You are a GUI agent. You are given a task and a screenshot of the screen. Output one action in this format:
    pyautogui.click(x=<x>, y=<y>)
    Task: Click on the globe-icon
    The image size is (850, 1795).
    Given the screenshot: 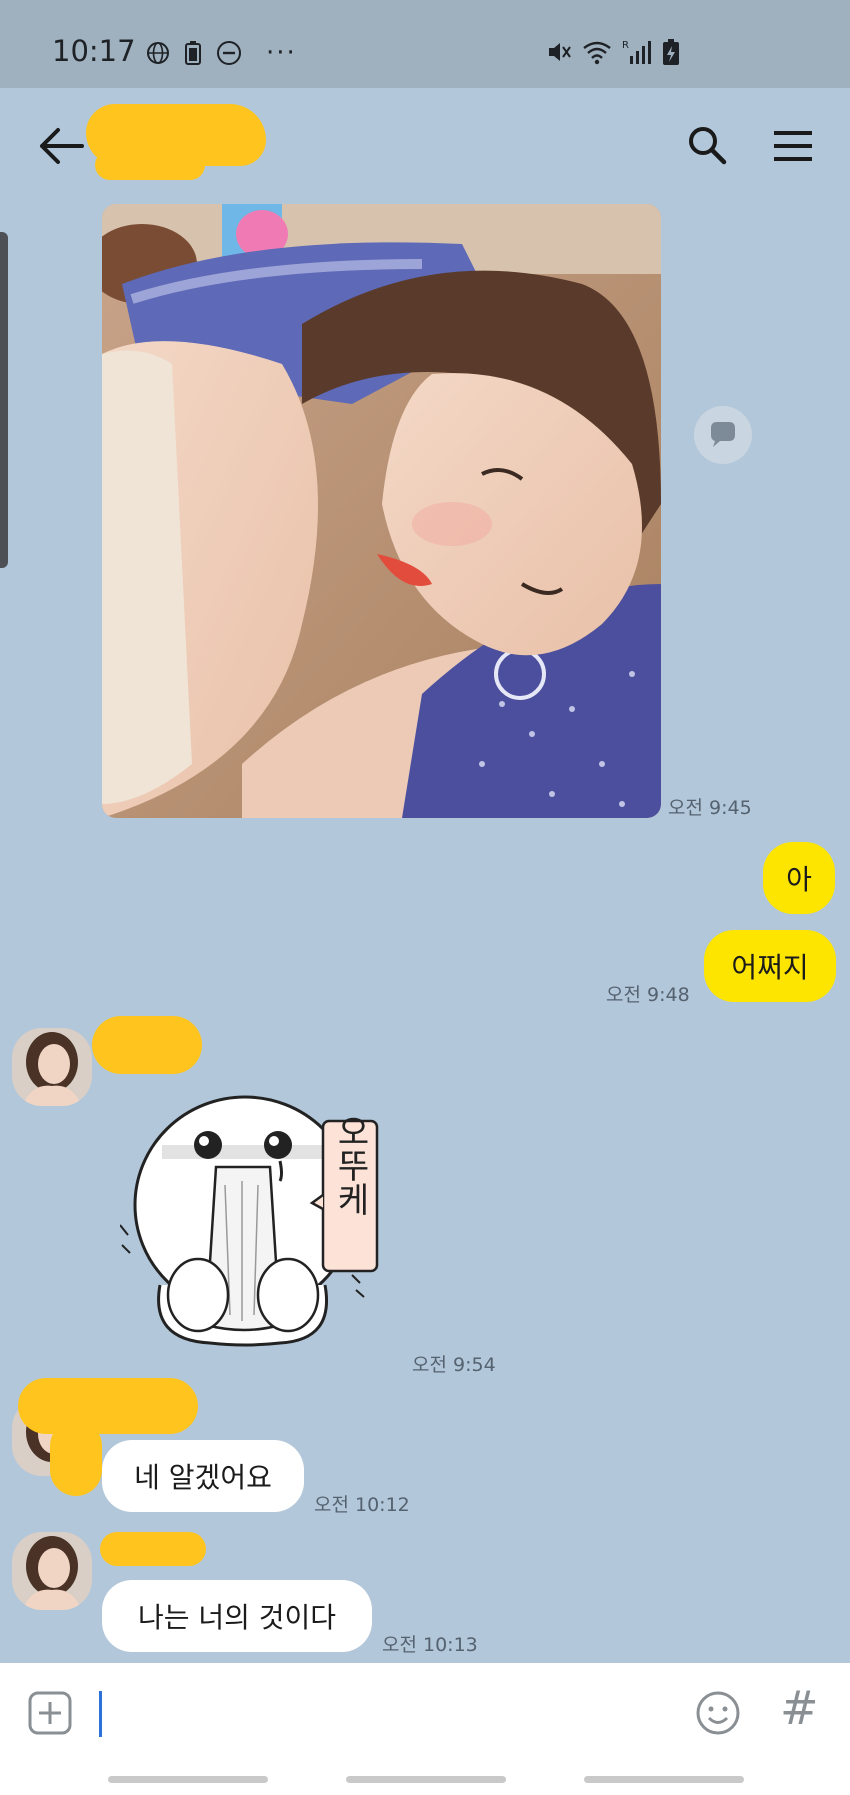 What is the action you would take?
    pyautogui.click(x=158, y=53)
    